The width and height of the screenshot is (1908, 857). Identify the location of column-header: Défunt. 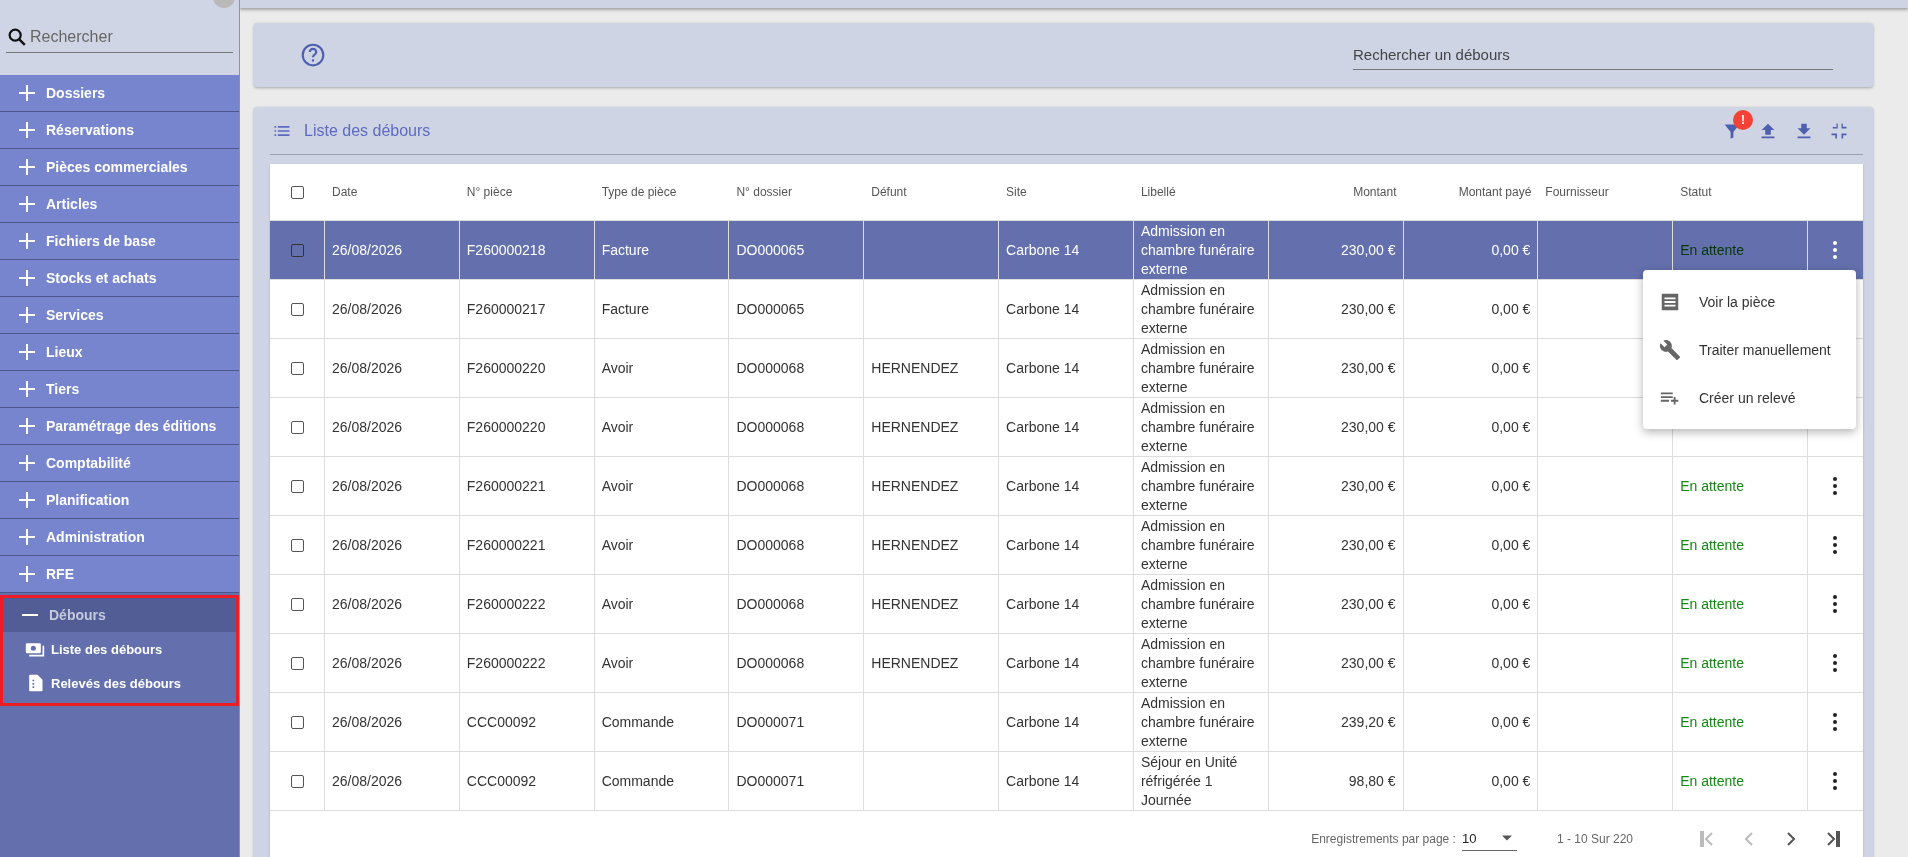
(932, 192).